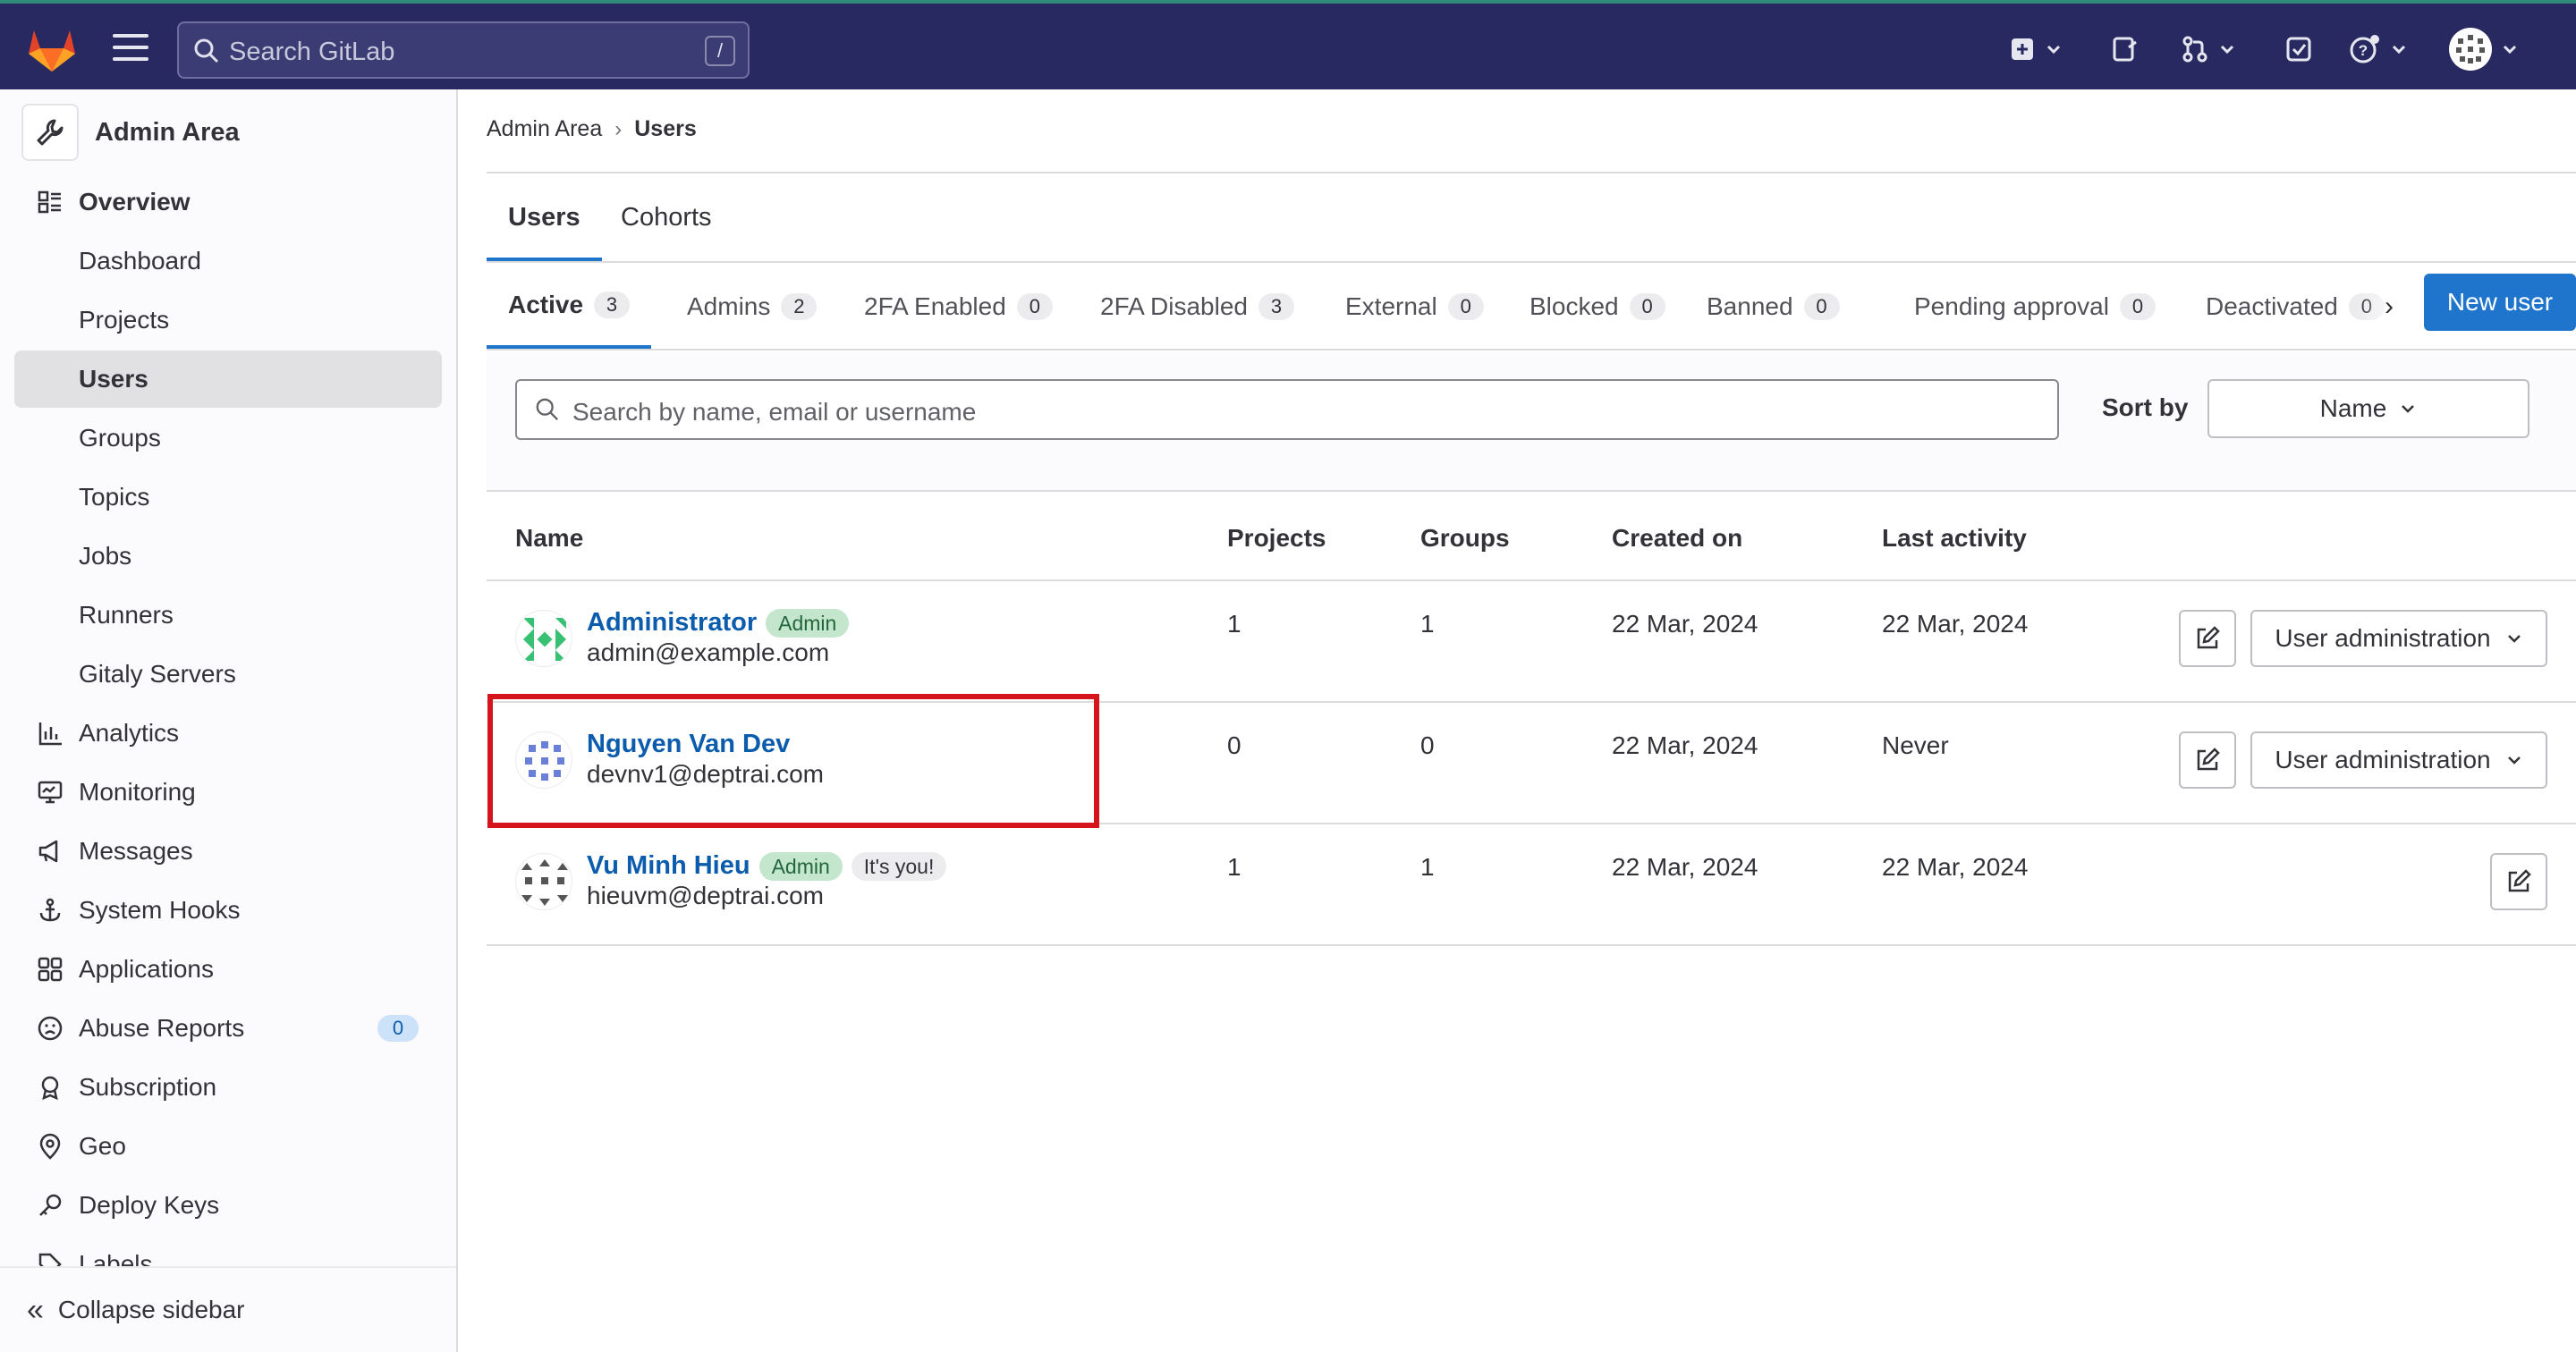  Describe the element at coordinates (228, 910) in the screenshot. I see `sidebar-item-system-hooks: System Hooks` at that location.